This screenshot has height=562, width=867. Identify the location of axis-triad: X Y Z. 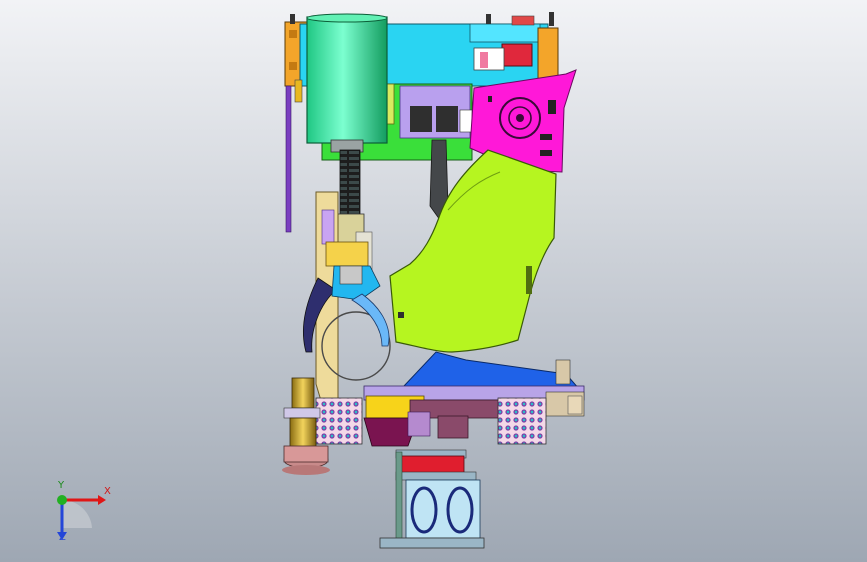
(85, 513).